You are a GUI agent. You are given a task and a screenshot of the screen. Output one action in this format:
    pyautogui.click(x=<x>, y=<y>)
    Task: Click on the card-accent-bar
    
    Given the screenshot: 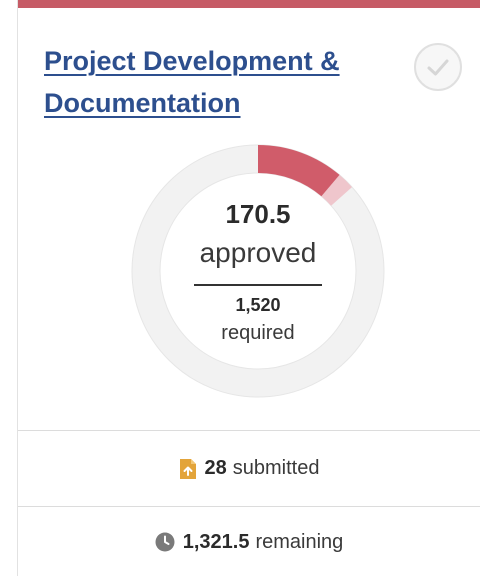 What is the action you would take?
    pyautogui.click(x=249, y=4)
    